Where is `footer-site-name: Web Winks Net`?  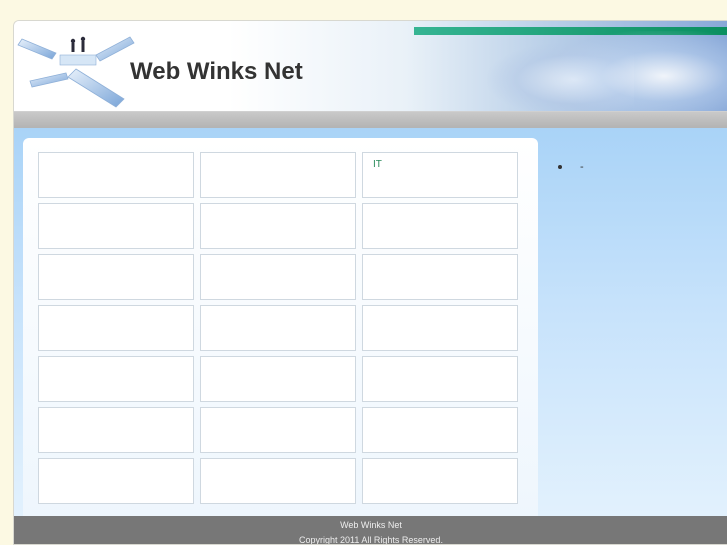 footer-site-name: Web Winks Net is located at coordinates (371, 525).